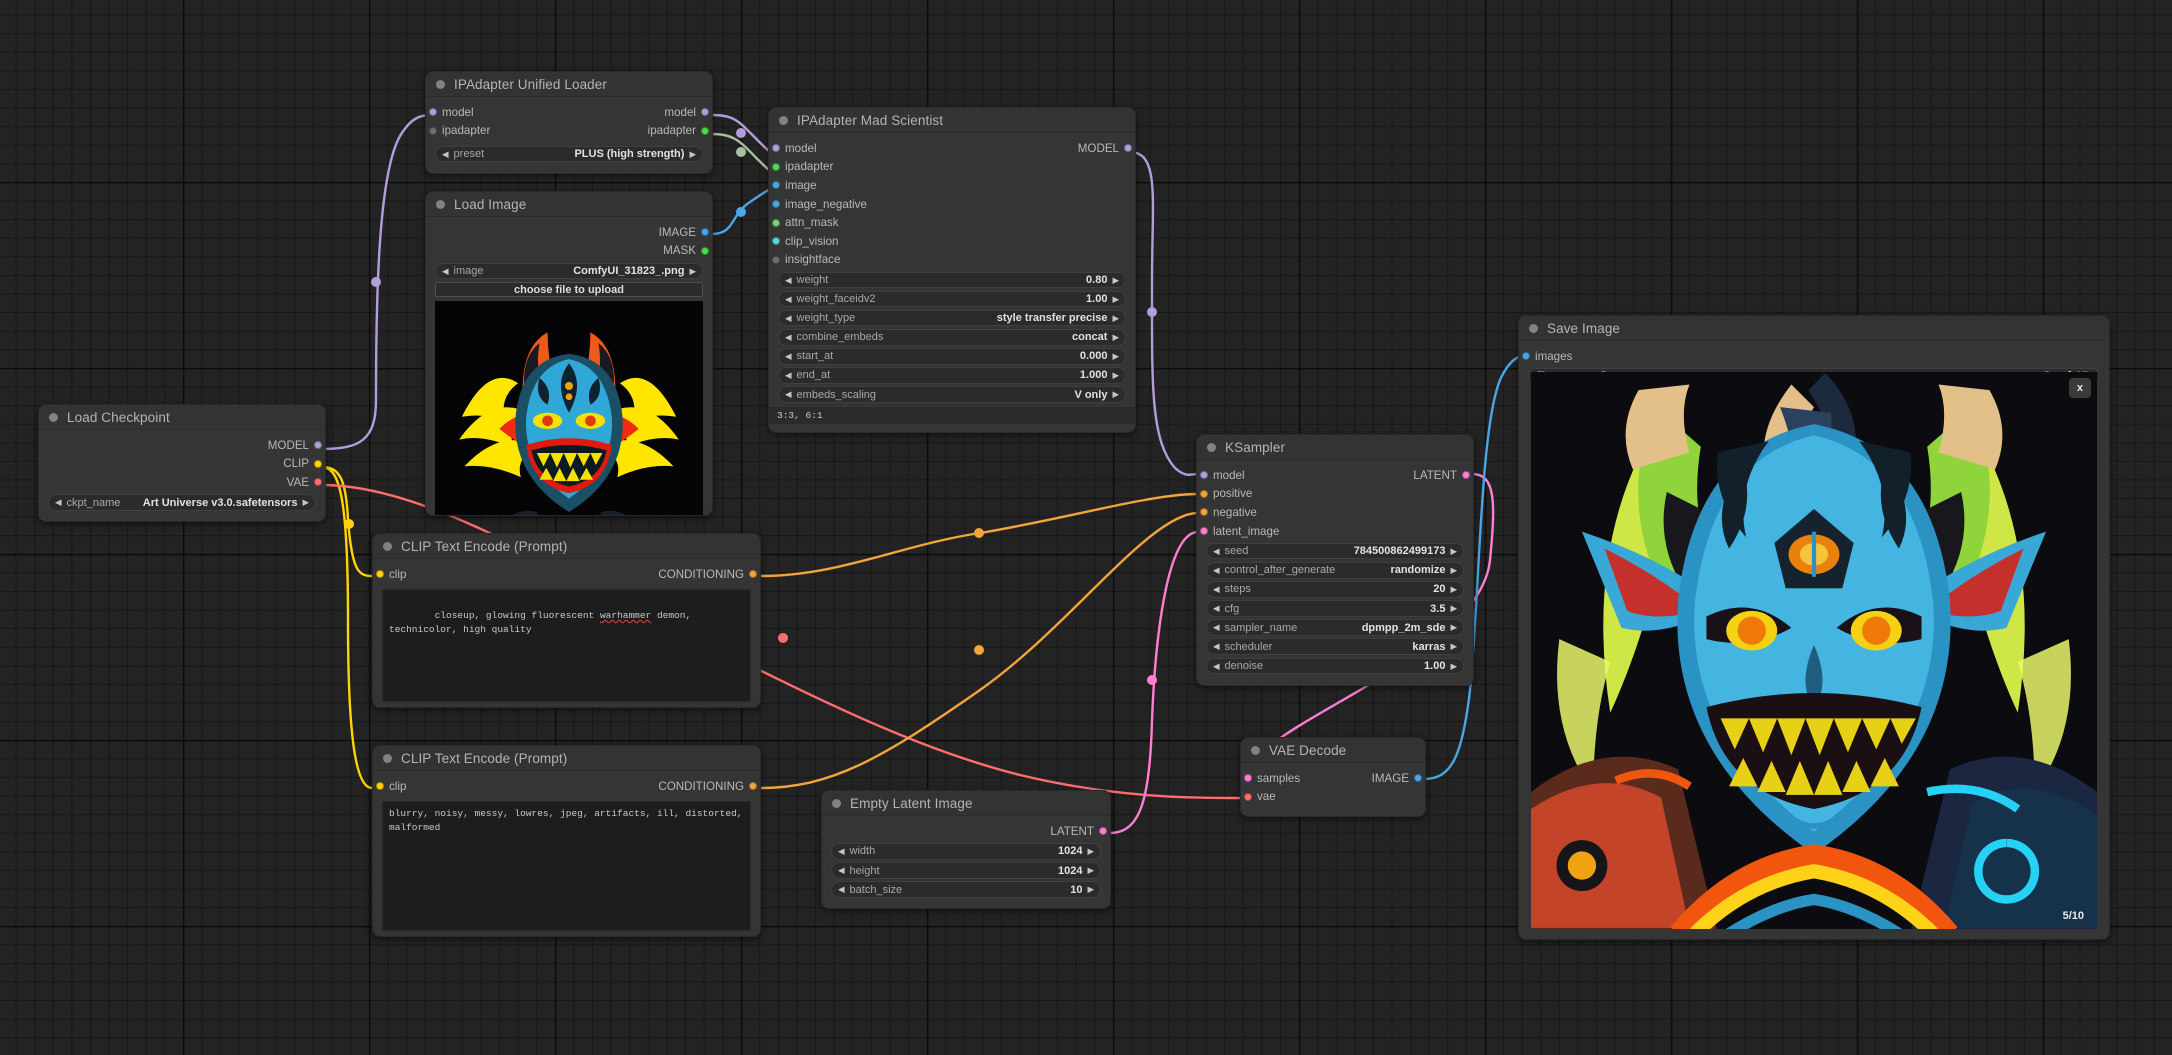  I want to click on input-slot-attn-mask: attn_mask, so click(952, 222).